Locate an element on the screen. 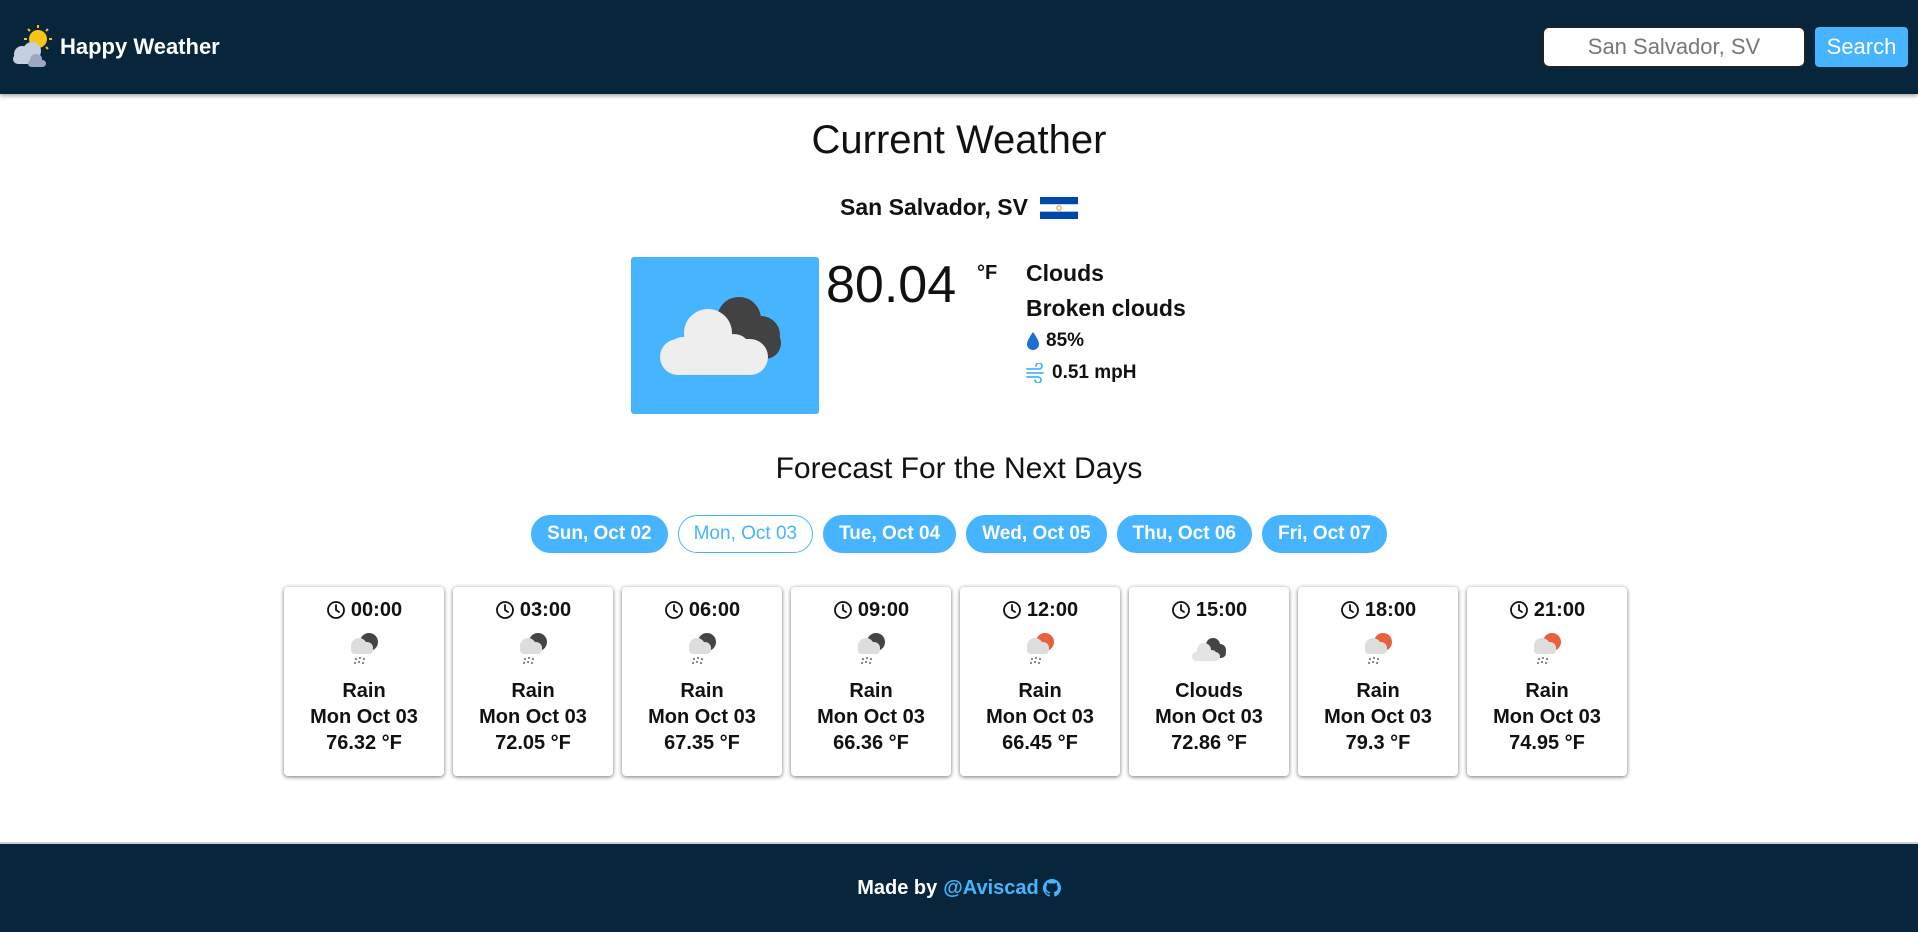 Image resolution: width=1918 pixels, height=932 pixels. wind-row: 0.51 mpH is located at coordinates (1081, 373).